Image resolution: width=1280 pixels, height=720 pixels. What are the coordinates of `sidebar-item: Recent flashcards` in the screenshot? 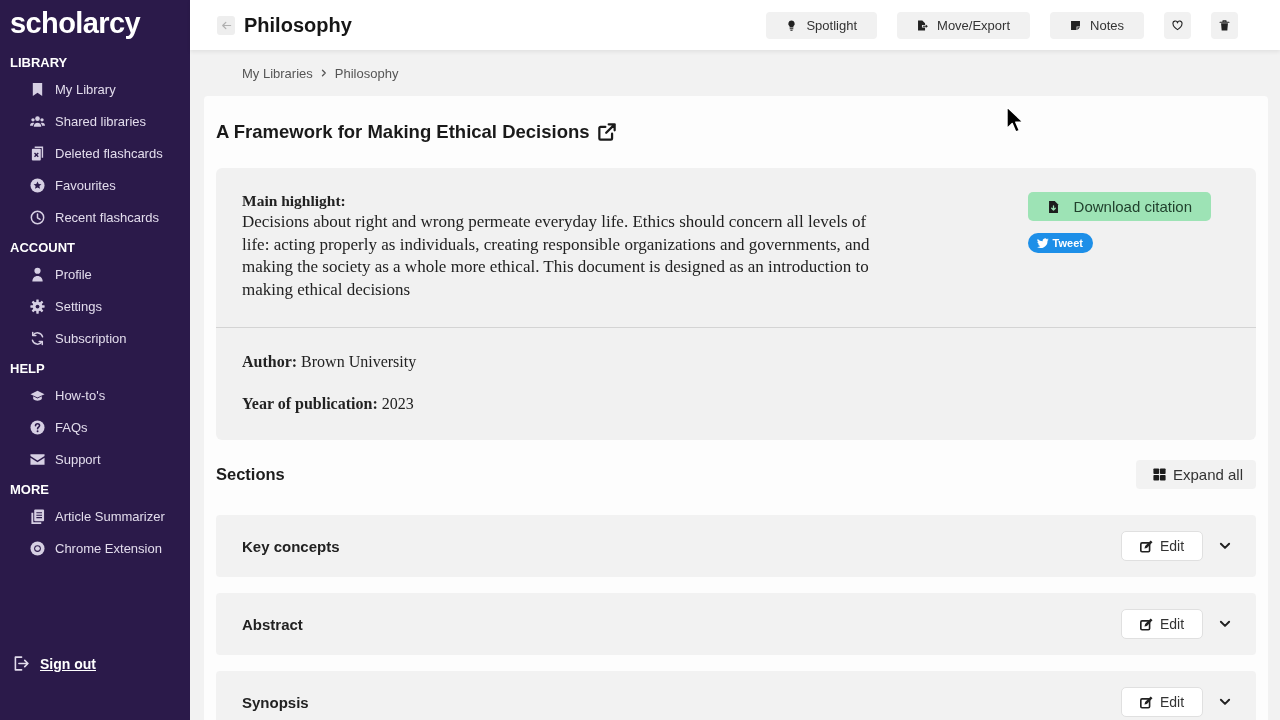 It's located at (95, 217).